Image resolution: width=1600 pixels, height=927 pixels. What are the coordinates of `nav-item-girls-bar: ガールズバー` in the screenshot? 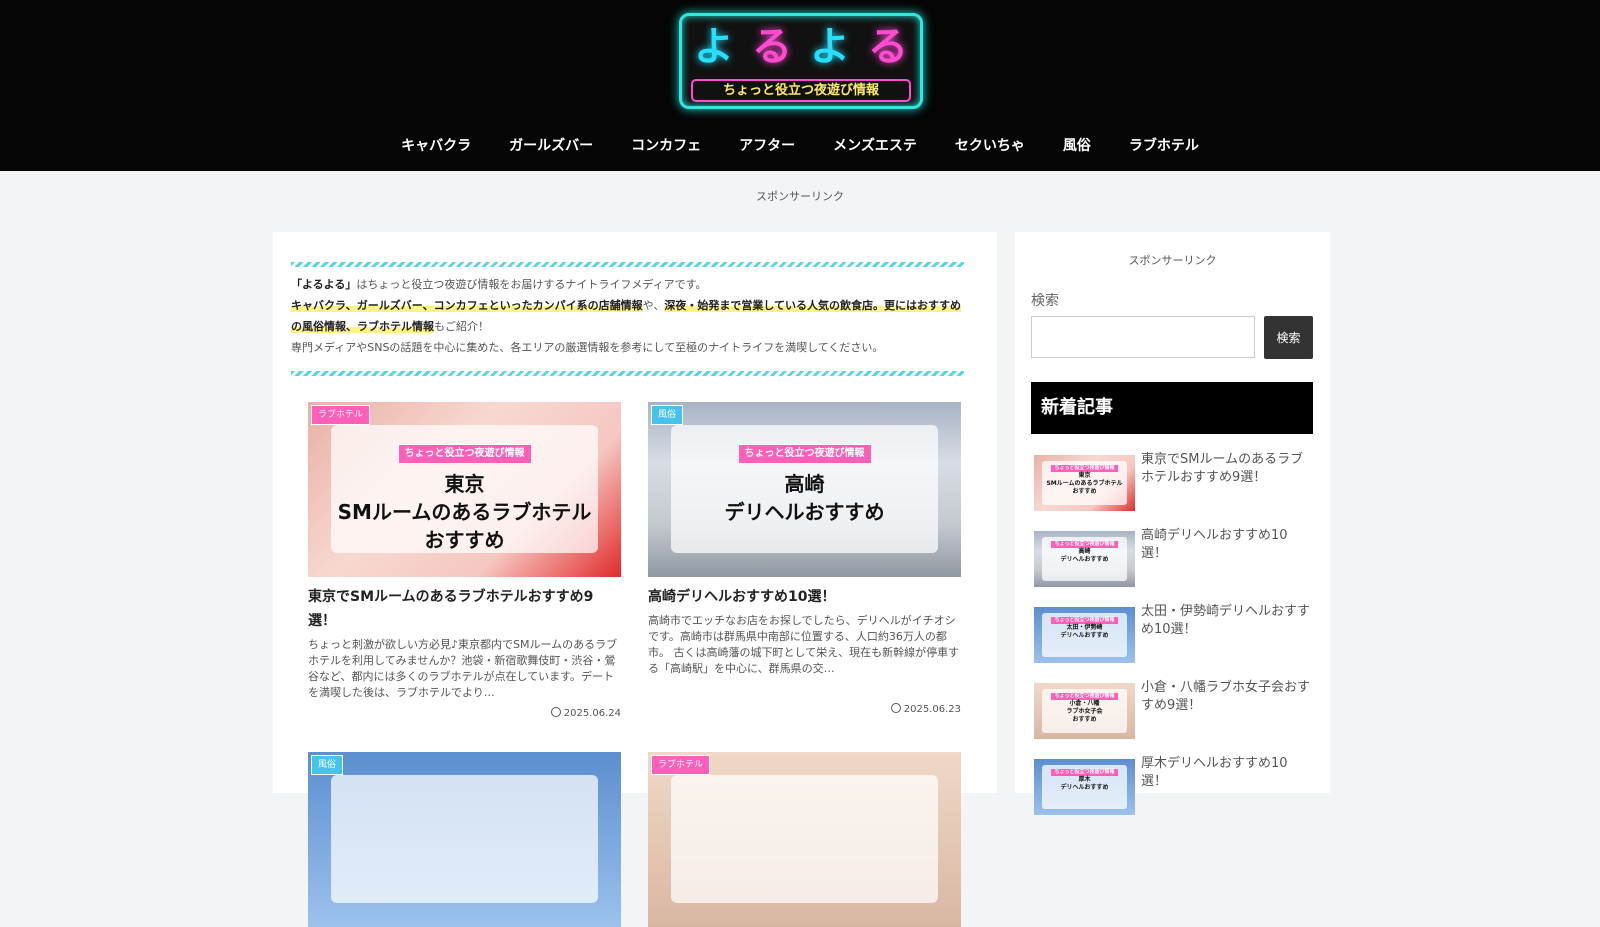 It's located at (551, 146).